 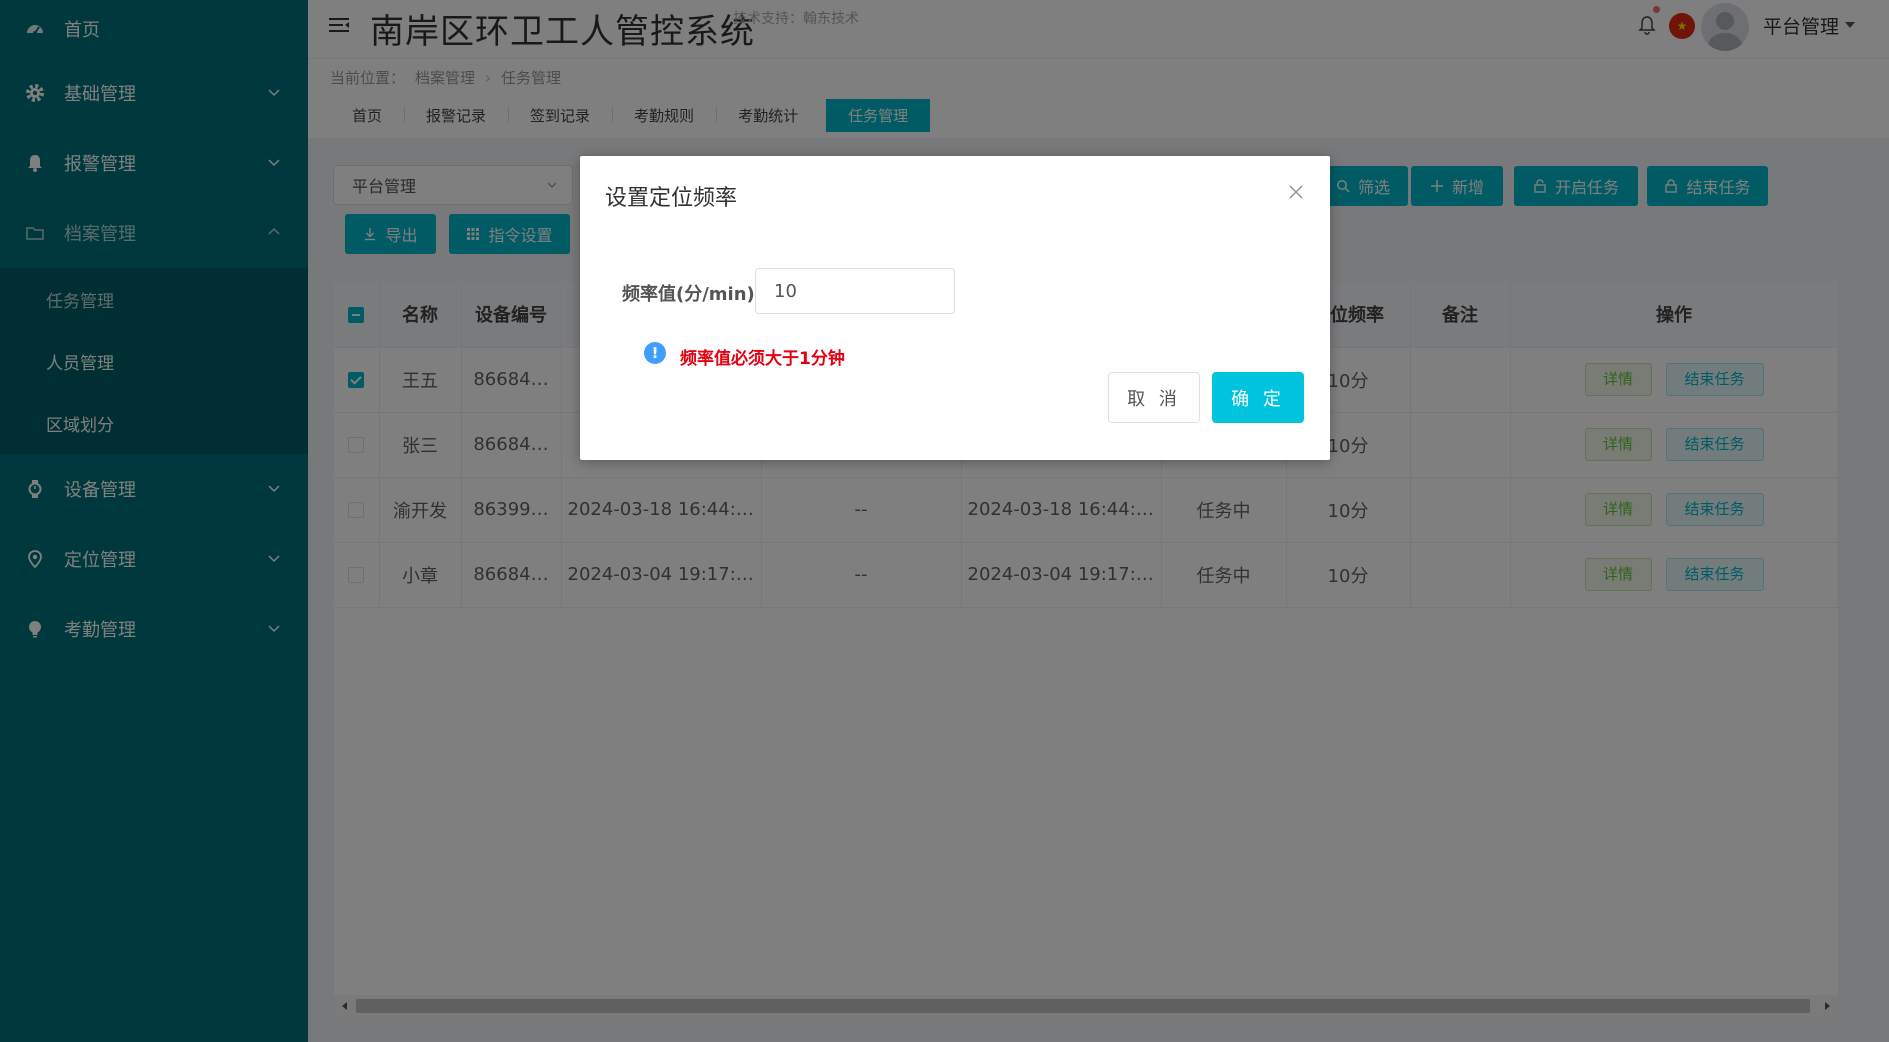 I want to click on dialog-title: 设置定位频率, so click(x=671, y=198).